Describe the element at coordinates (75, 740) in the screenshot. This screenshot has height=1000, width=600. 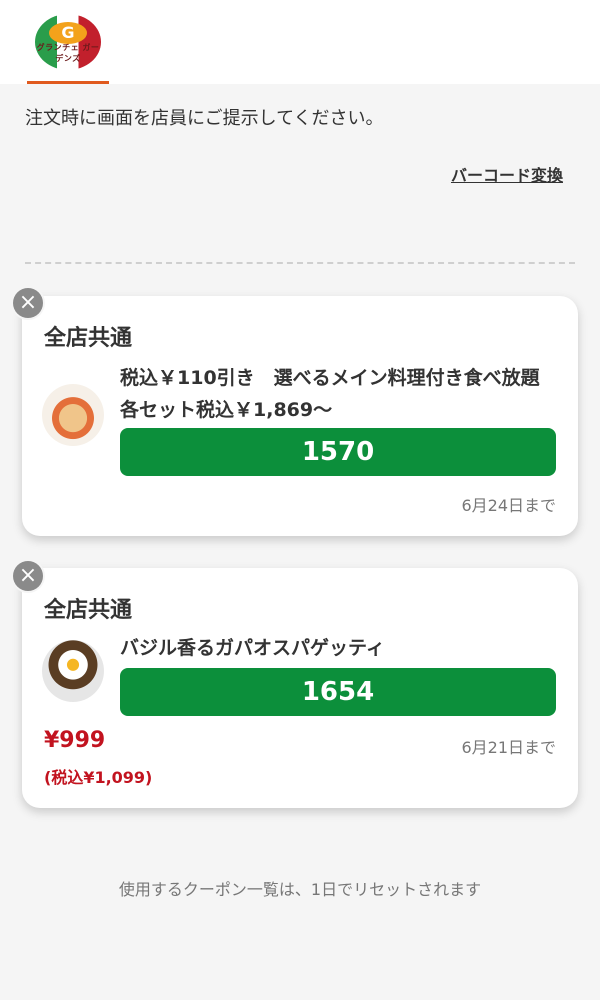
I see `coupon-price: ¥999` at that location.